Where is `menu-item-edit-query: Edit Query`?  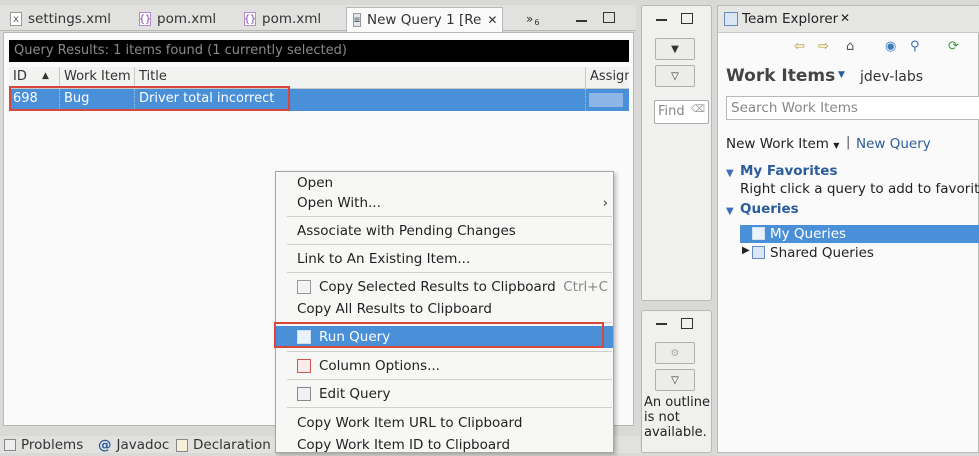 menu-item-edit-query: Edit Query is located at coordinates (444, 394).